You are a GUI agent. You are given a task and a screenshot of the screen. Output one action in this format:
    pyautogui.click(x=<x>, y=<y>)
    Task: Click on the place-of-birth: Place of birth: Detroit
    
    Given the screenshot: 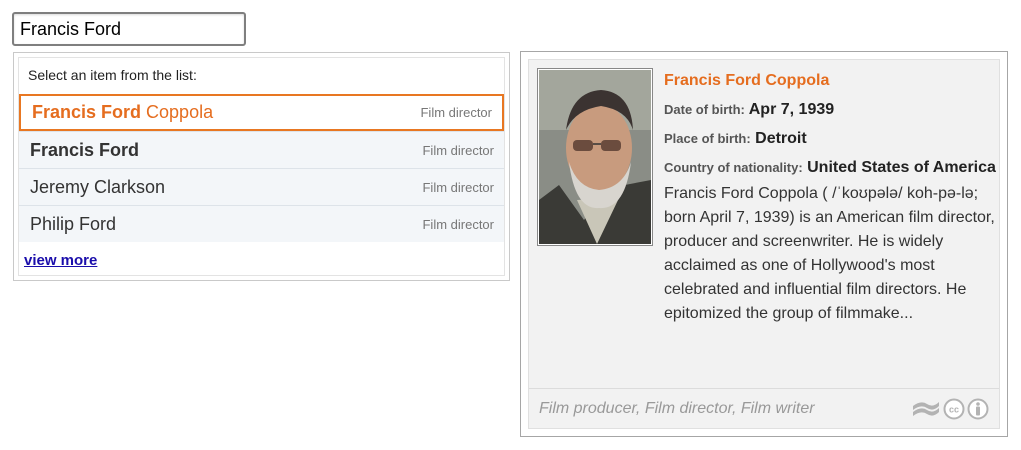 What is the action you would take?
    pyautogui.click(x=831, y=139)
    